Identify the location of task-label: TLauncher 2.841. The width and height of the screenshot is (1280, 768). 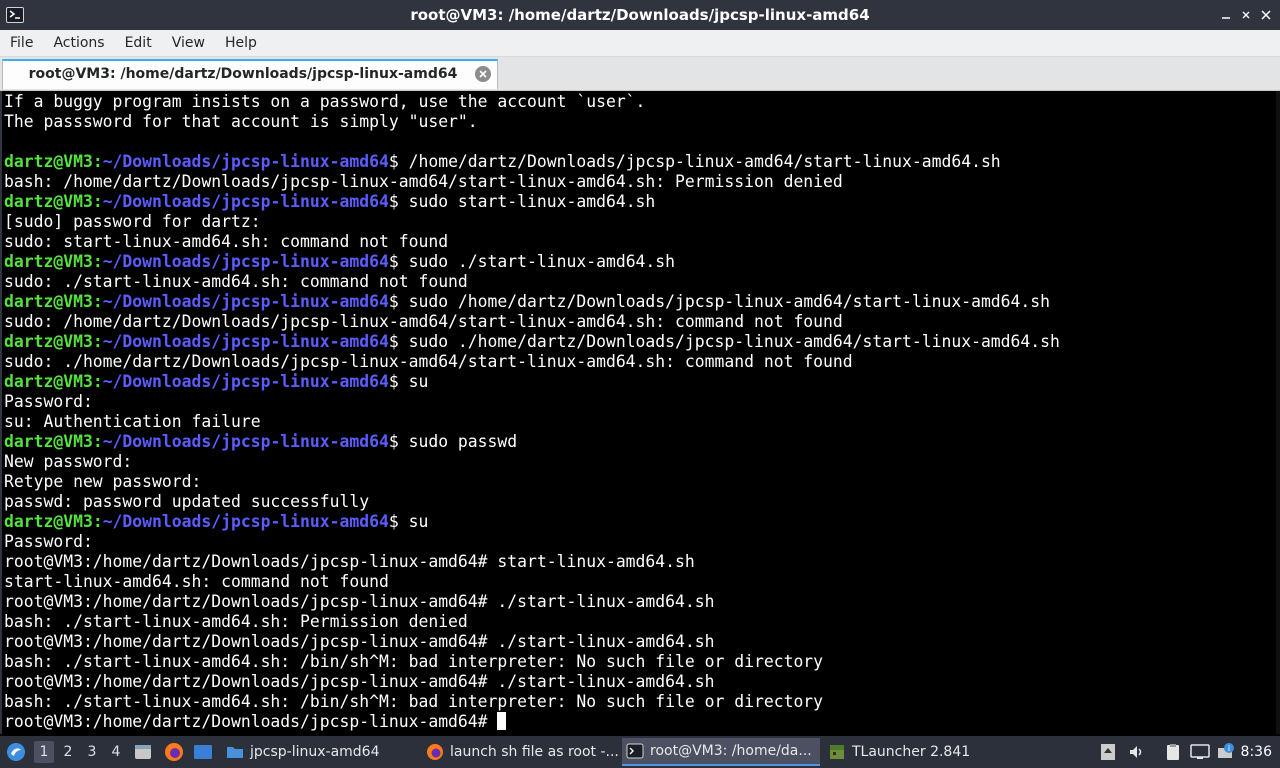
(911, 752).